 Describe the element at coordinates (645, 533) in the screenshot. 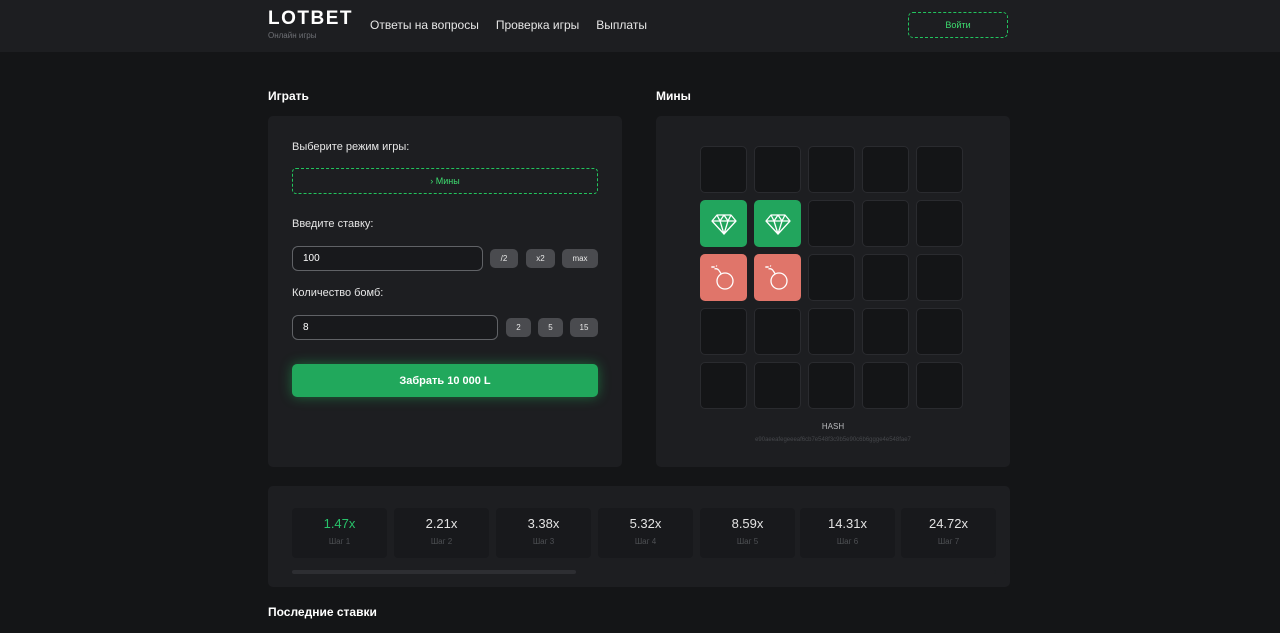

I see `multiplier-step-4: 5.32x Шаг 4` at that location.